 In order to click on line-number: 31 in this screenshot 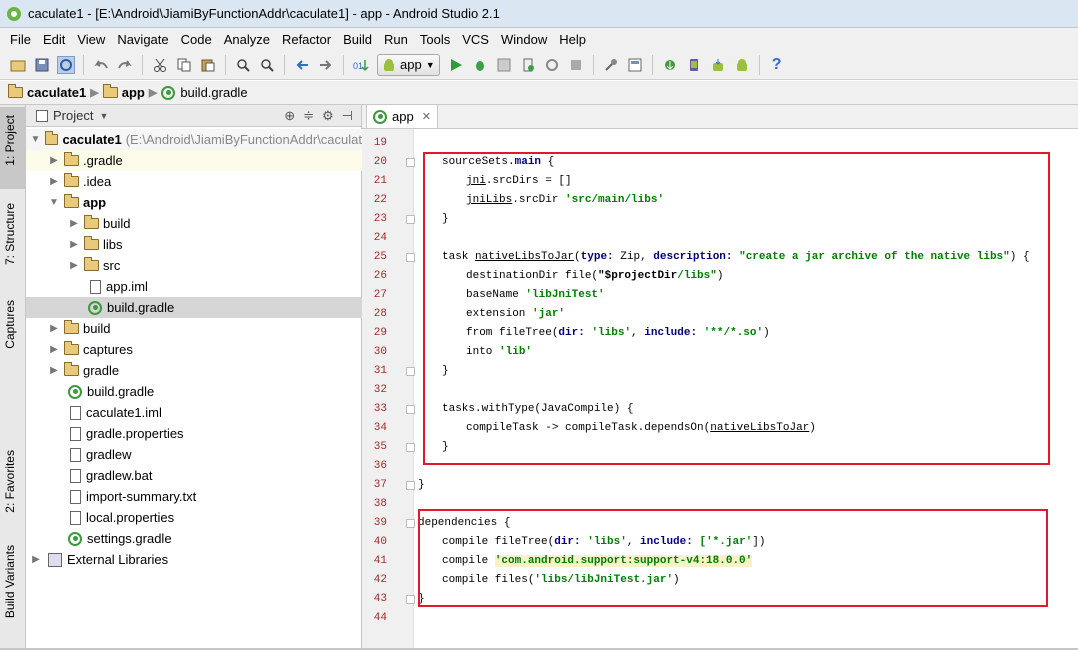, I will do `click(380, 371)`.